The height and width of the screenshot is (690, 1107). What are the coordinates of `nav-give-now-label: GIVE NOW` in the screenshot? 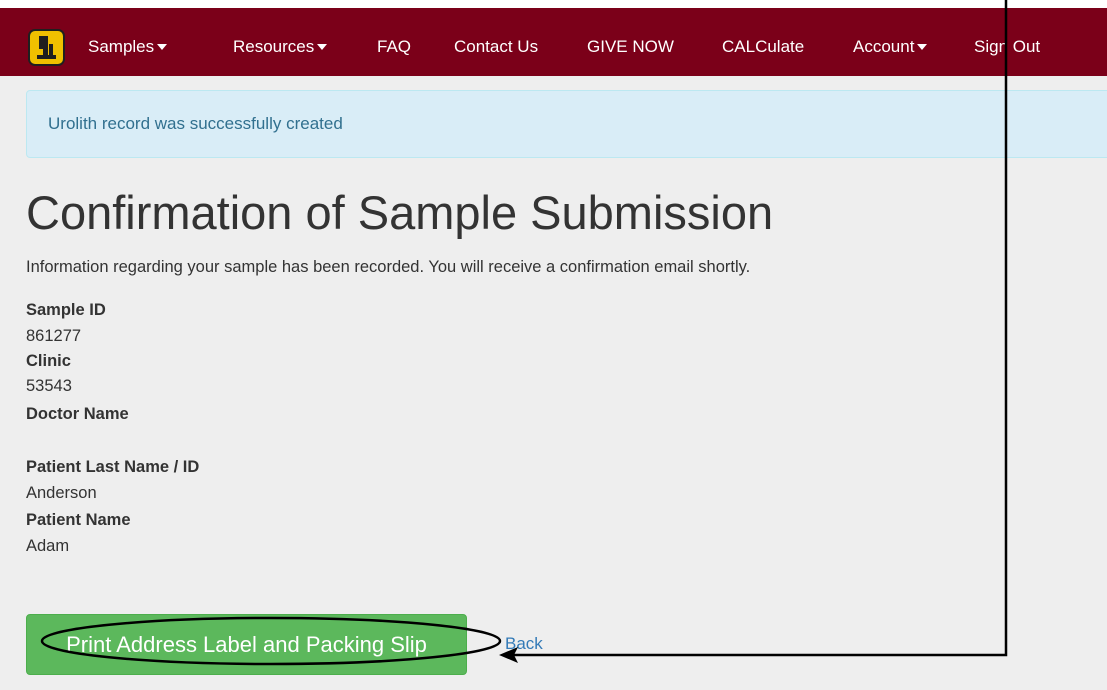 It's located at (630, 46).